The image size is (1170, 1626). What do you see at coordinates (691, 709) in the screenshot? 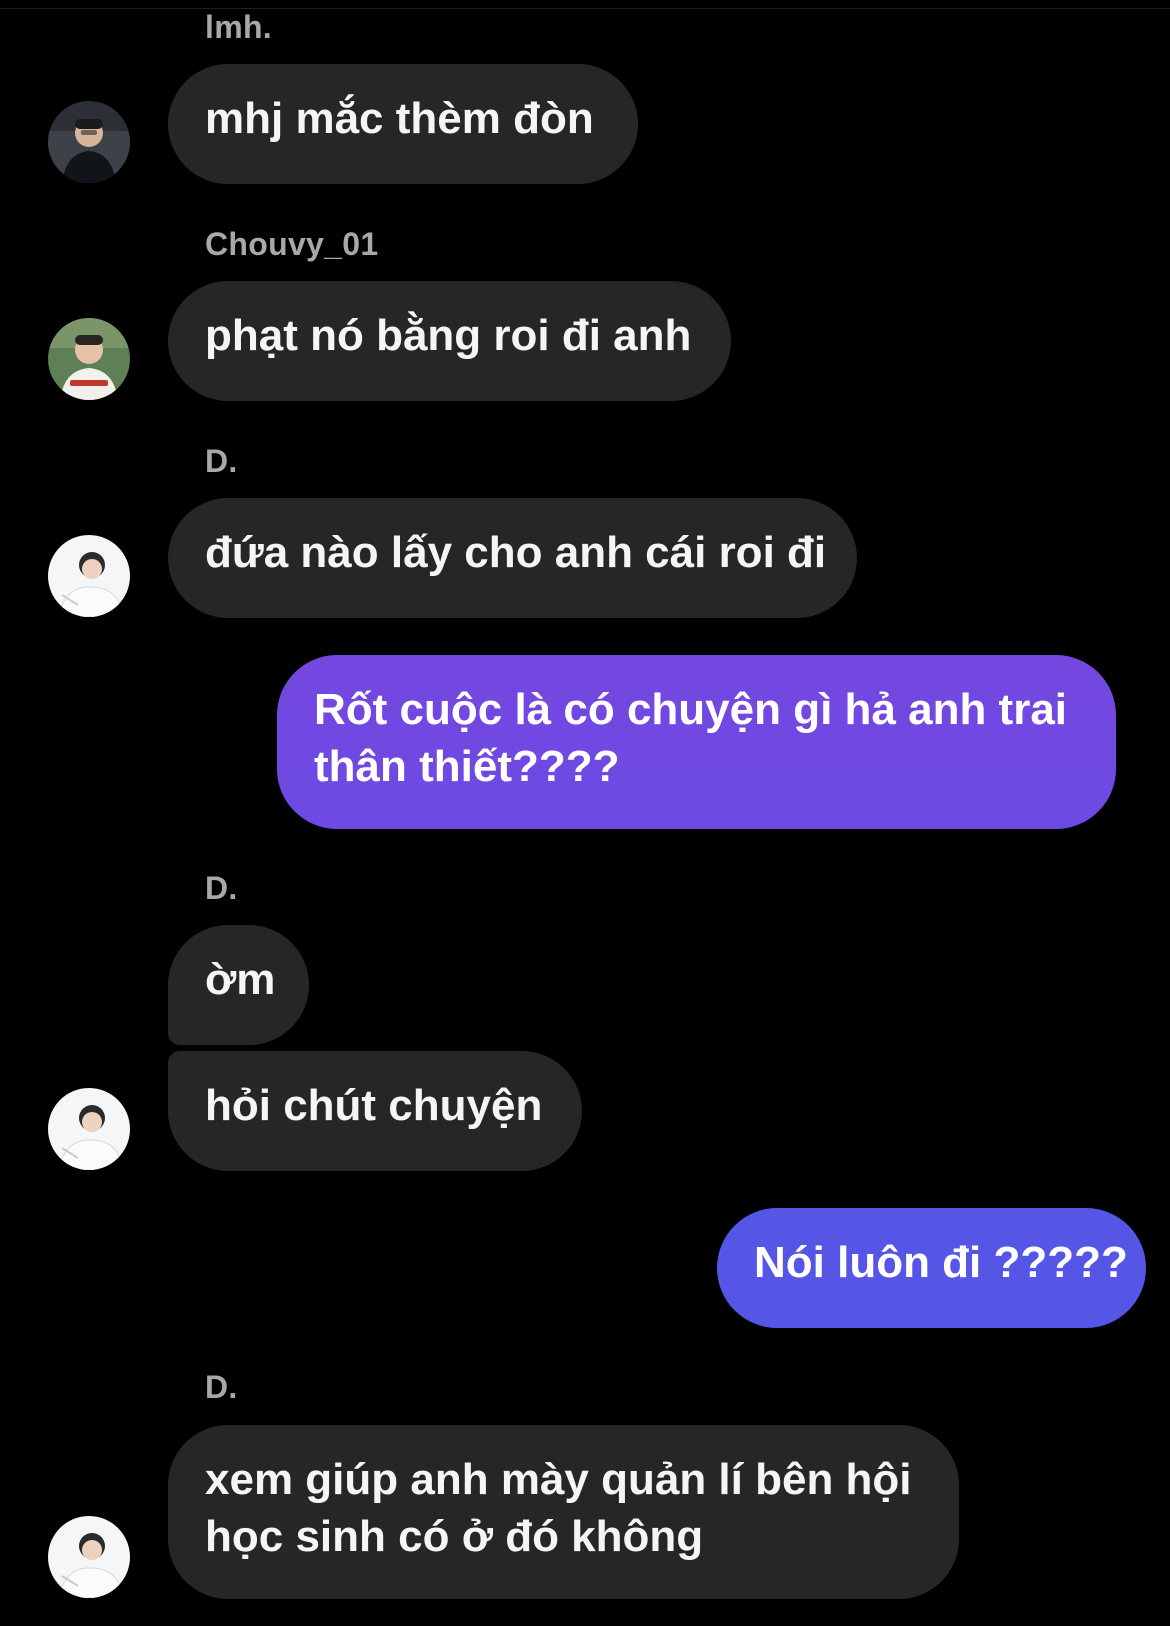
I see `message-line: Rốt cuộc là có chuyện gì hả anh trai` at bounding box center [691, 709].